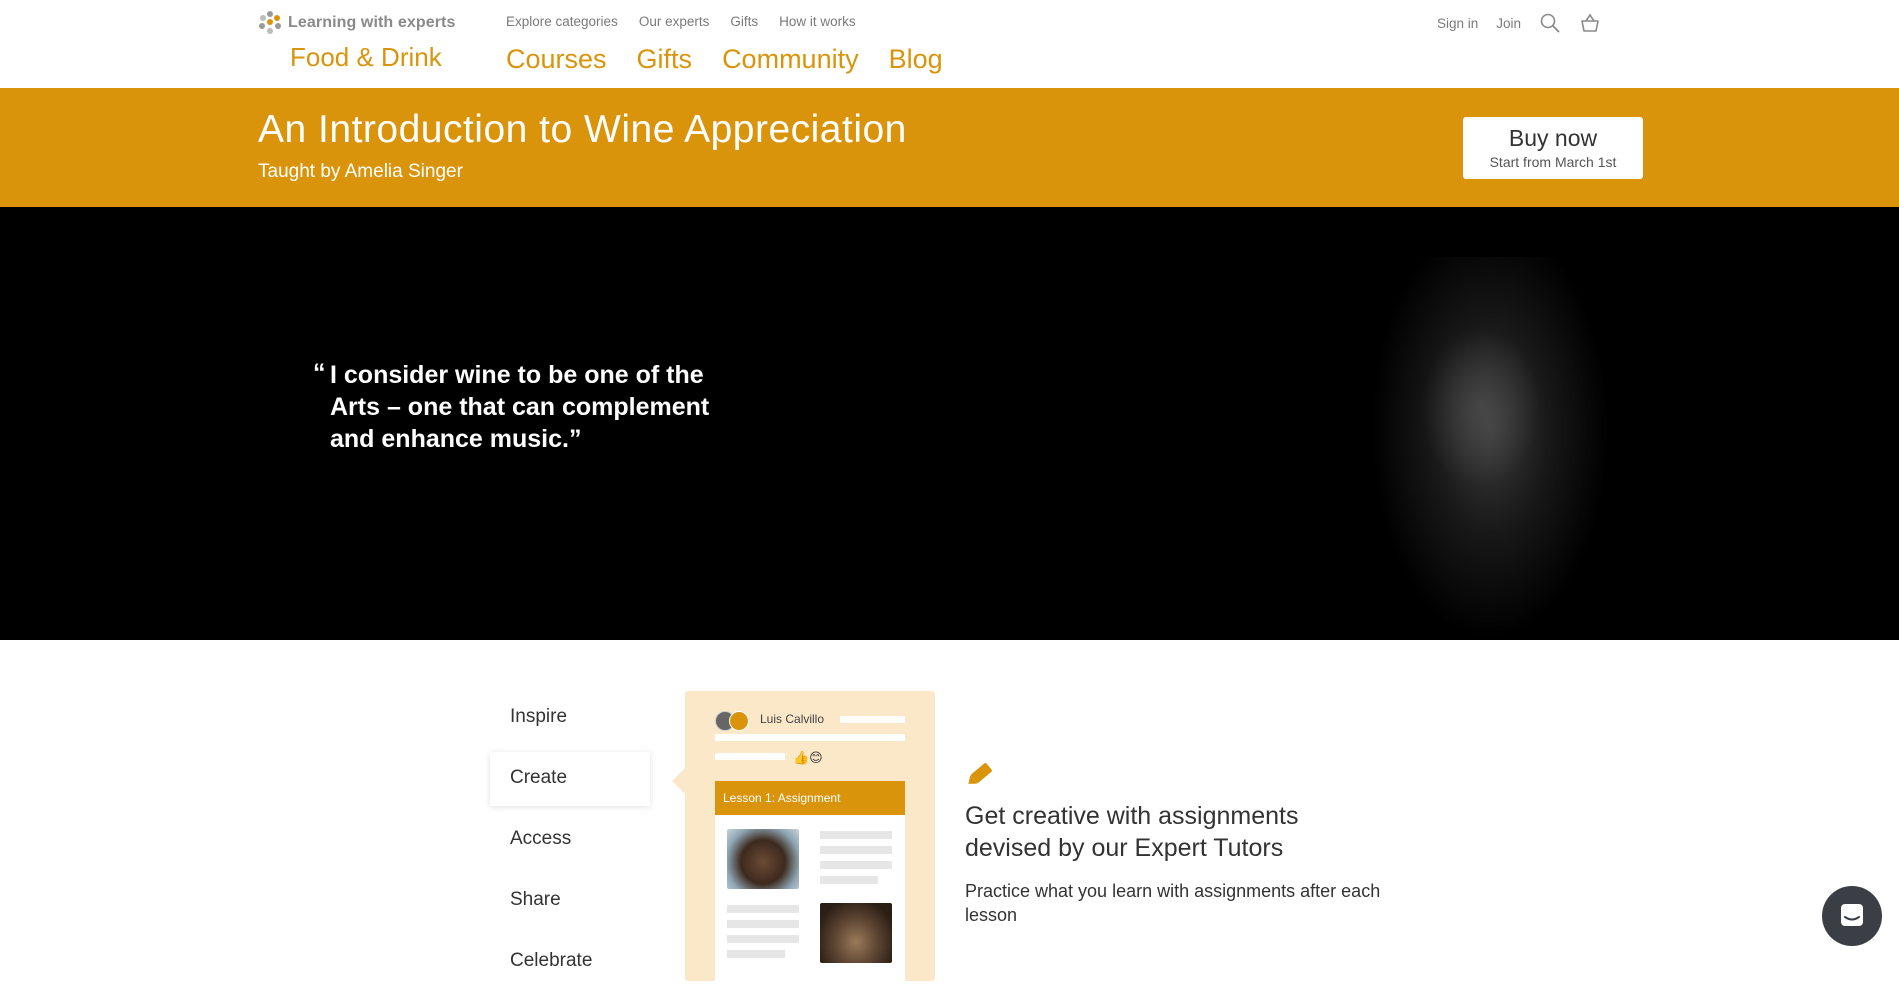 This screenshot has height=991, width=1899. Describe the element at coordinates (810, 886) in the screenshot. I see `assignment-card: Lesson 1: Assignment` at that location.